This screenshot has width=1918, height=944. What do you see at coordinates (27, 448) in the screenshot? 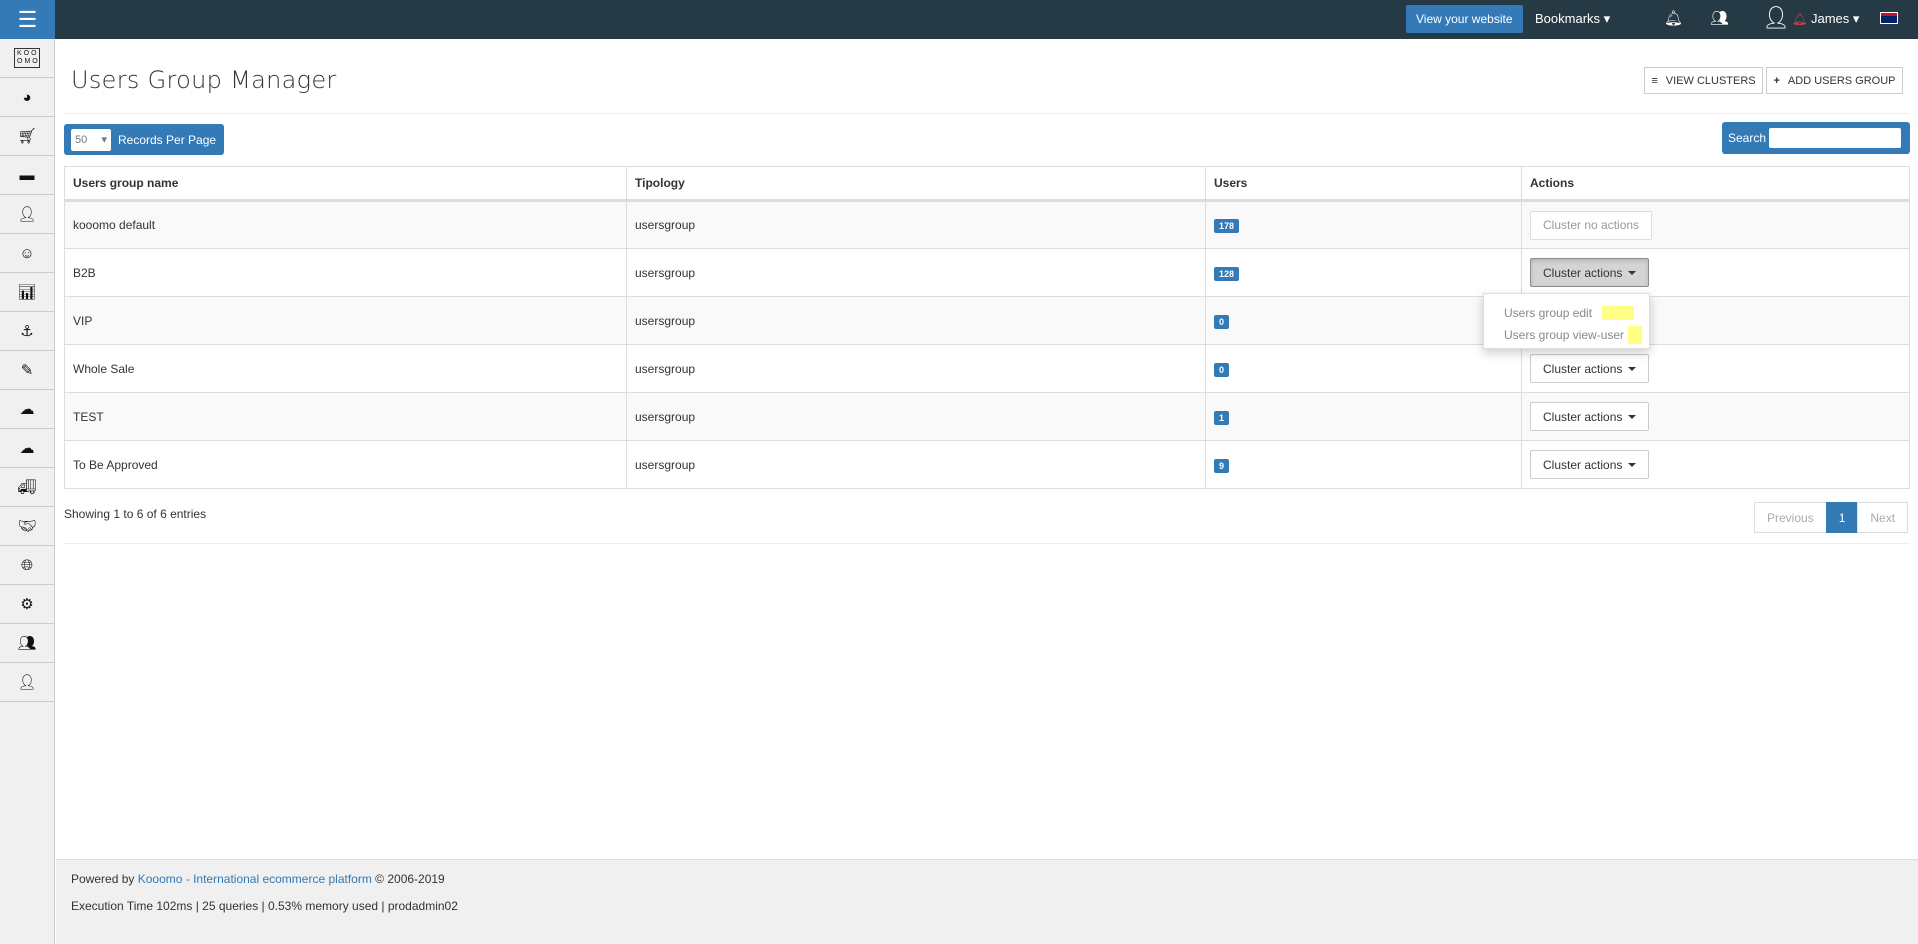
I see `cloud-download-icon: ☁` at bounding box center [27, 448].